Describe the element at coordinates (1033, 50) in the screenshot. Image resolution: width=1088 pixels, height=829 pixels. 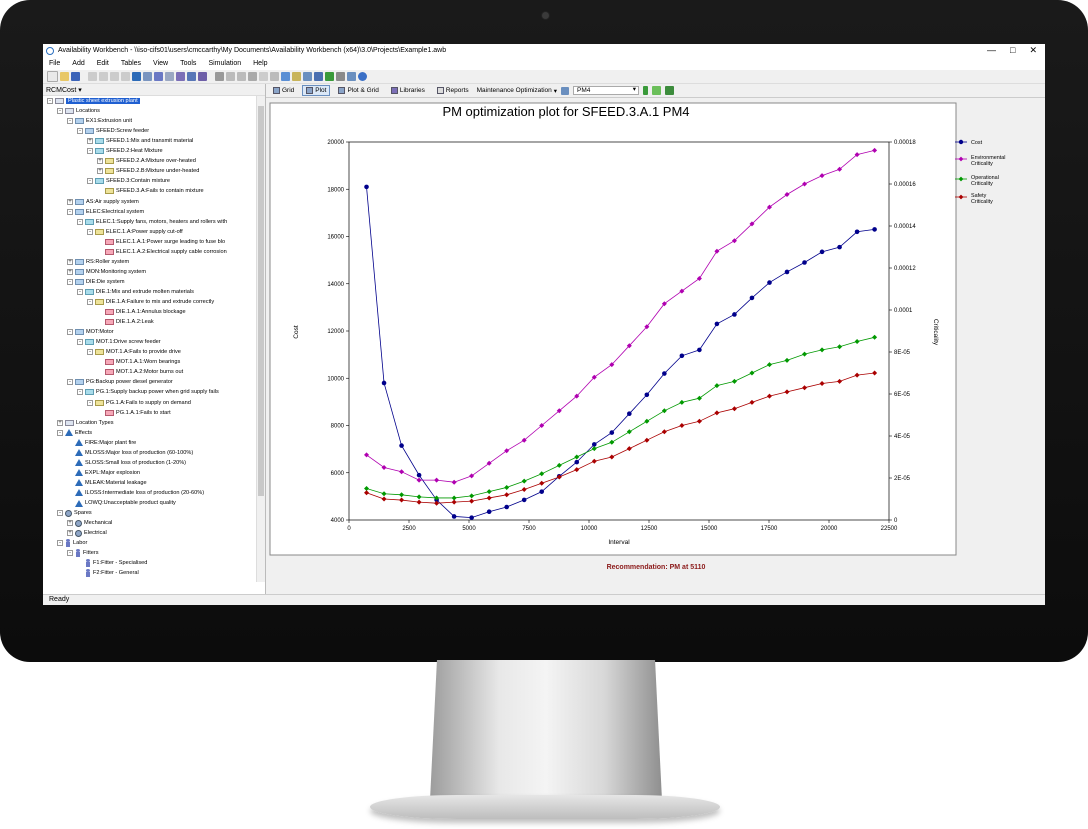
I see `close-button: ✕` at that location.